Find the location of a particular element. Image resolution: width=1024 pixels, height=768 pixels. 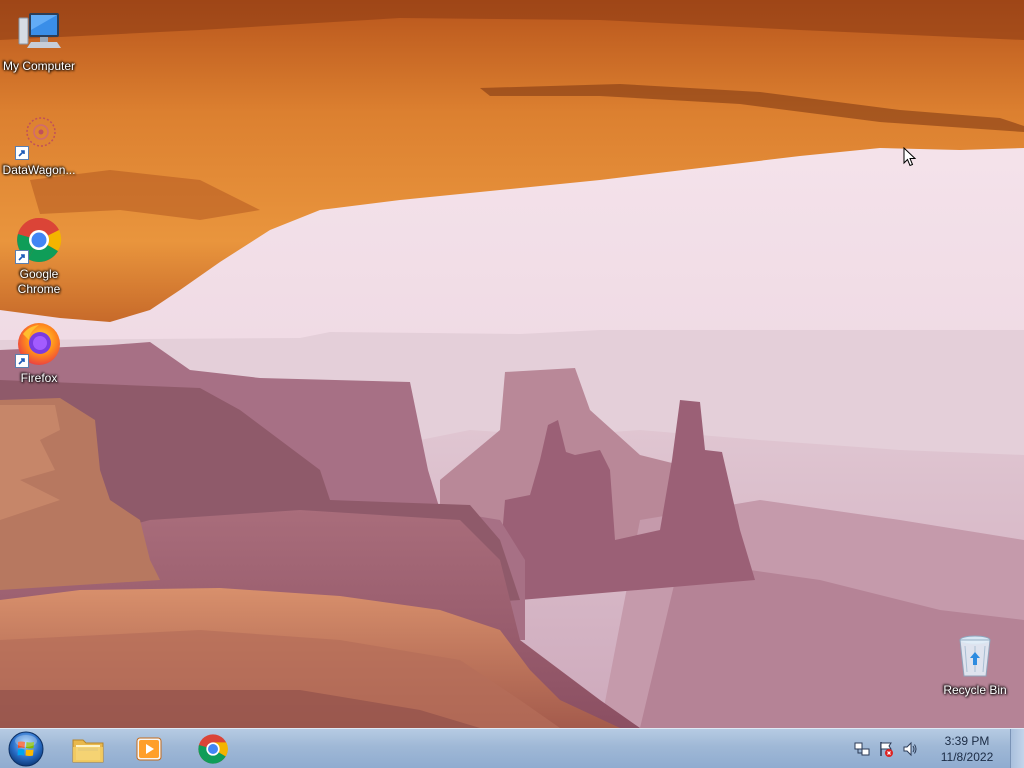

taskbar-media-player-button is located at coordinates (149, 749).